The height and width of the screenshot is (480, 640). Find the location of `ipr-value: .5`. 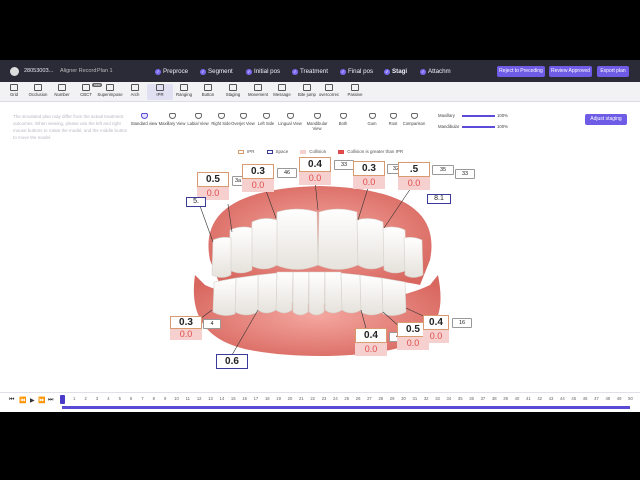

ipr-value: .5 is located at coordinates (414, 169).